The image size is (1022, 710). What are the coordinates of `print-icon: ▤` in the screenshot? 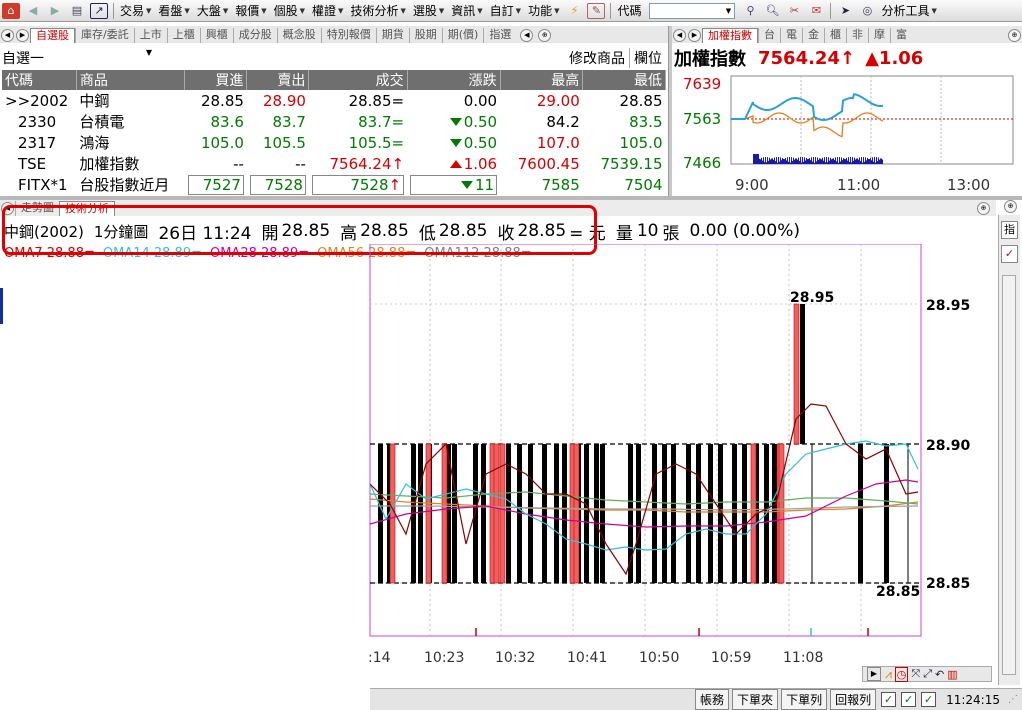 It's located at (77, 11).